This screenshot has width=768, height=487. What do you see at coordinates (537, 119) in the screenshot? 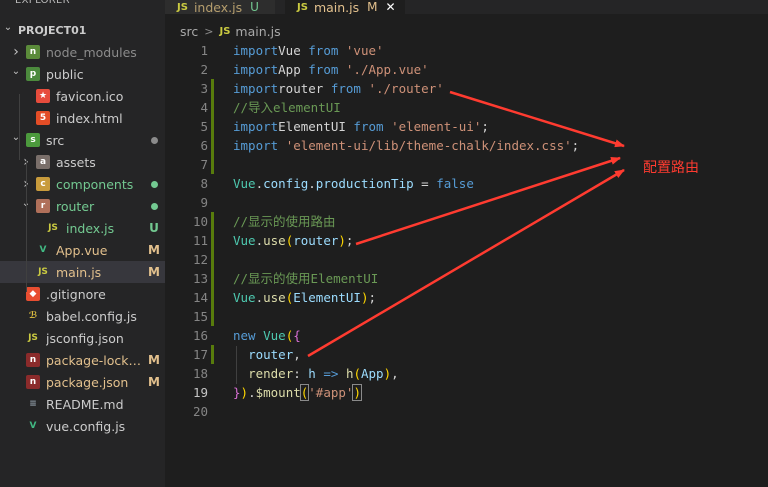
I see `arrow-router-import` at bounding box center [537, 119].